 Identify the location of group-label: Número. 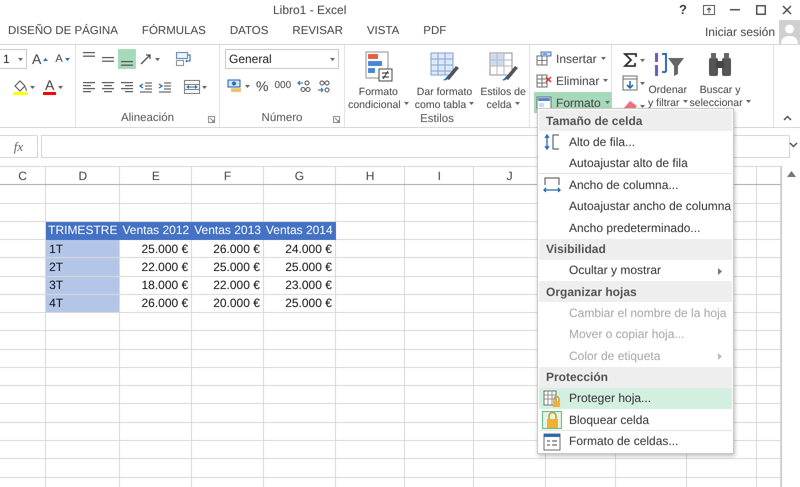
(282, 118).